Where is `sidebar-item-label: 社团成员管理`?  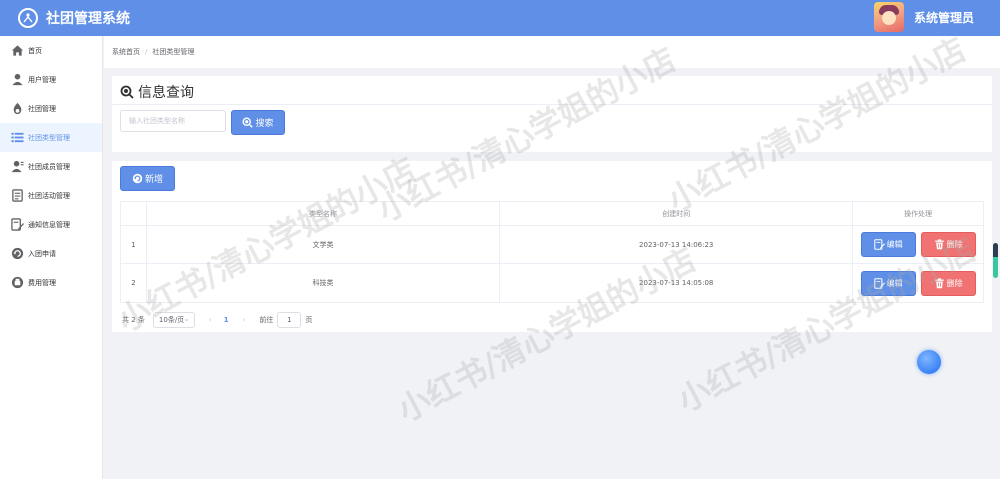 sidebar-item-label: 社团成员管理 is located at coordinates (49, 166).